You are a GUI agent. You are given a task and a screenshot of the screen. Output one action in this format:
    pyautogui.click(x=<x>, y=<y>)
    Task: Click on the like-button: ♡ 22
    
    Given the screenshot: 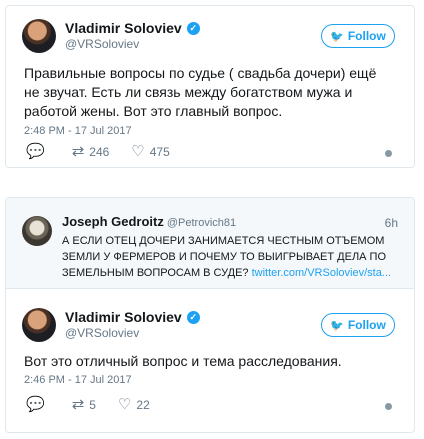 What is the action you would take?
    pyautogui.click(x=134, y=404)
    